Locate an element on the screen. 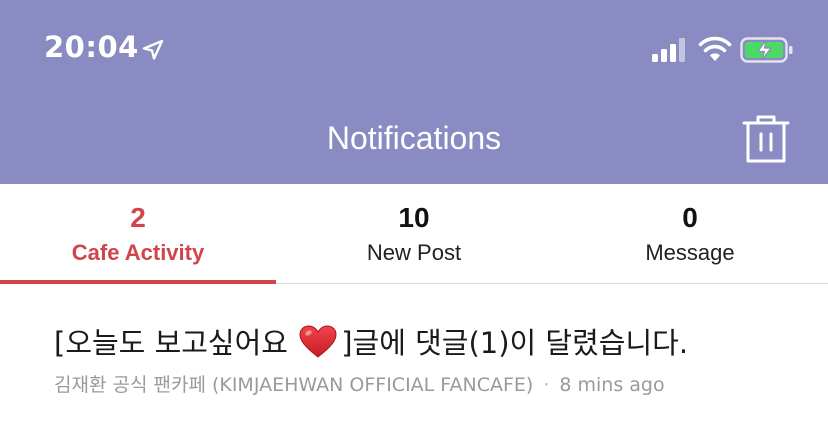 The height and width of the screenshot is (423, 828). delete-all-button is located at coordinates (766, 140).